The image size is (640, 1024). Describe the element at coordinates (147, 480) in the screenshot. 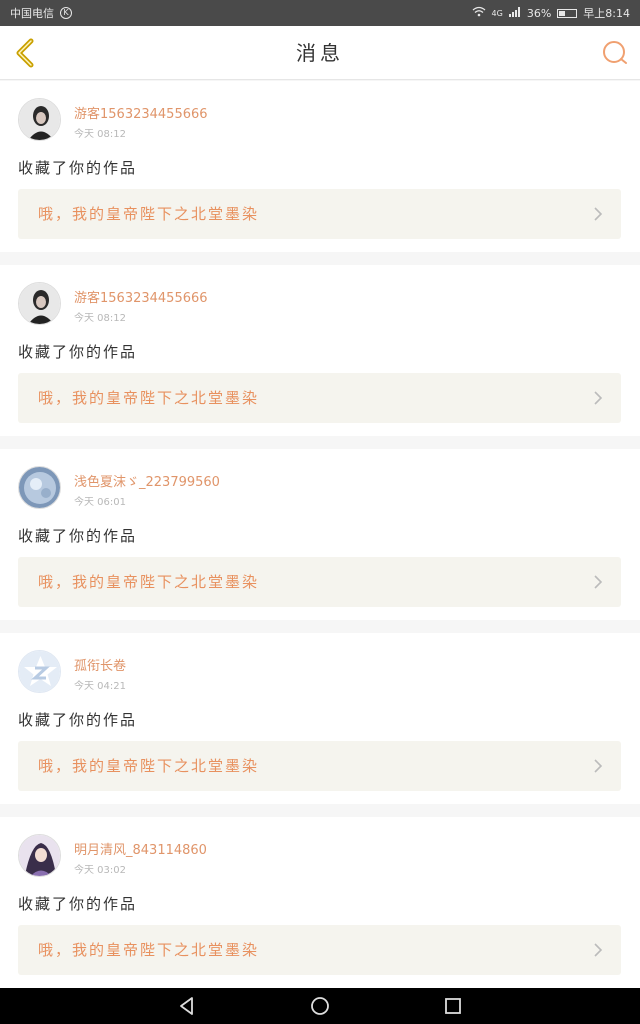

I see `username: 浅色夏沫ゞ_223799560` at that location.